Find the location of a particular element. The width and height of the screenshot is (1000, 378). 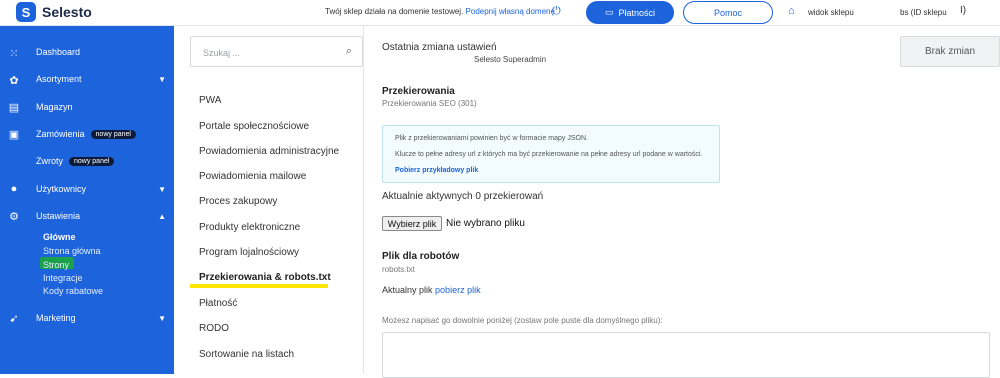

plug-icon: ⏻ is located at coordinates (556, 11).